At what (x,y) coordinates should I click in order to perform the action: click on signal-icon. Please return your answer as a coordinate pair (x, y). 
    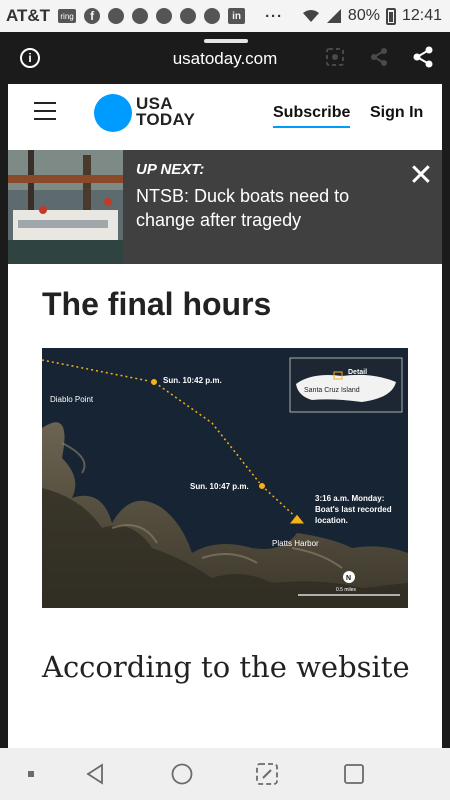
    Looking at the image, I should click on (333, 16).